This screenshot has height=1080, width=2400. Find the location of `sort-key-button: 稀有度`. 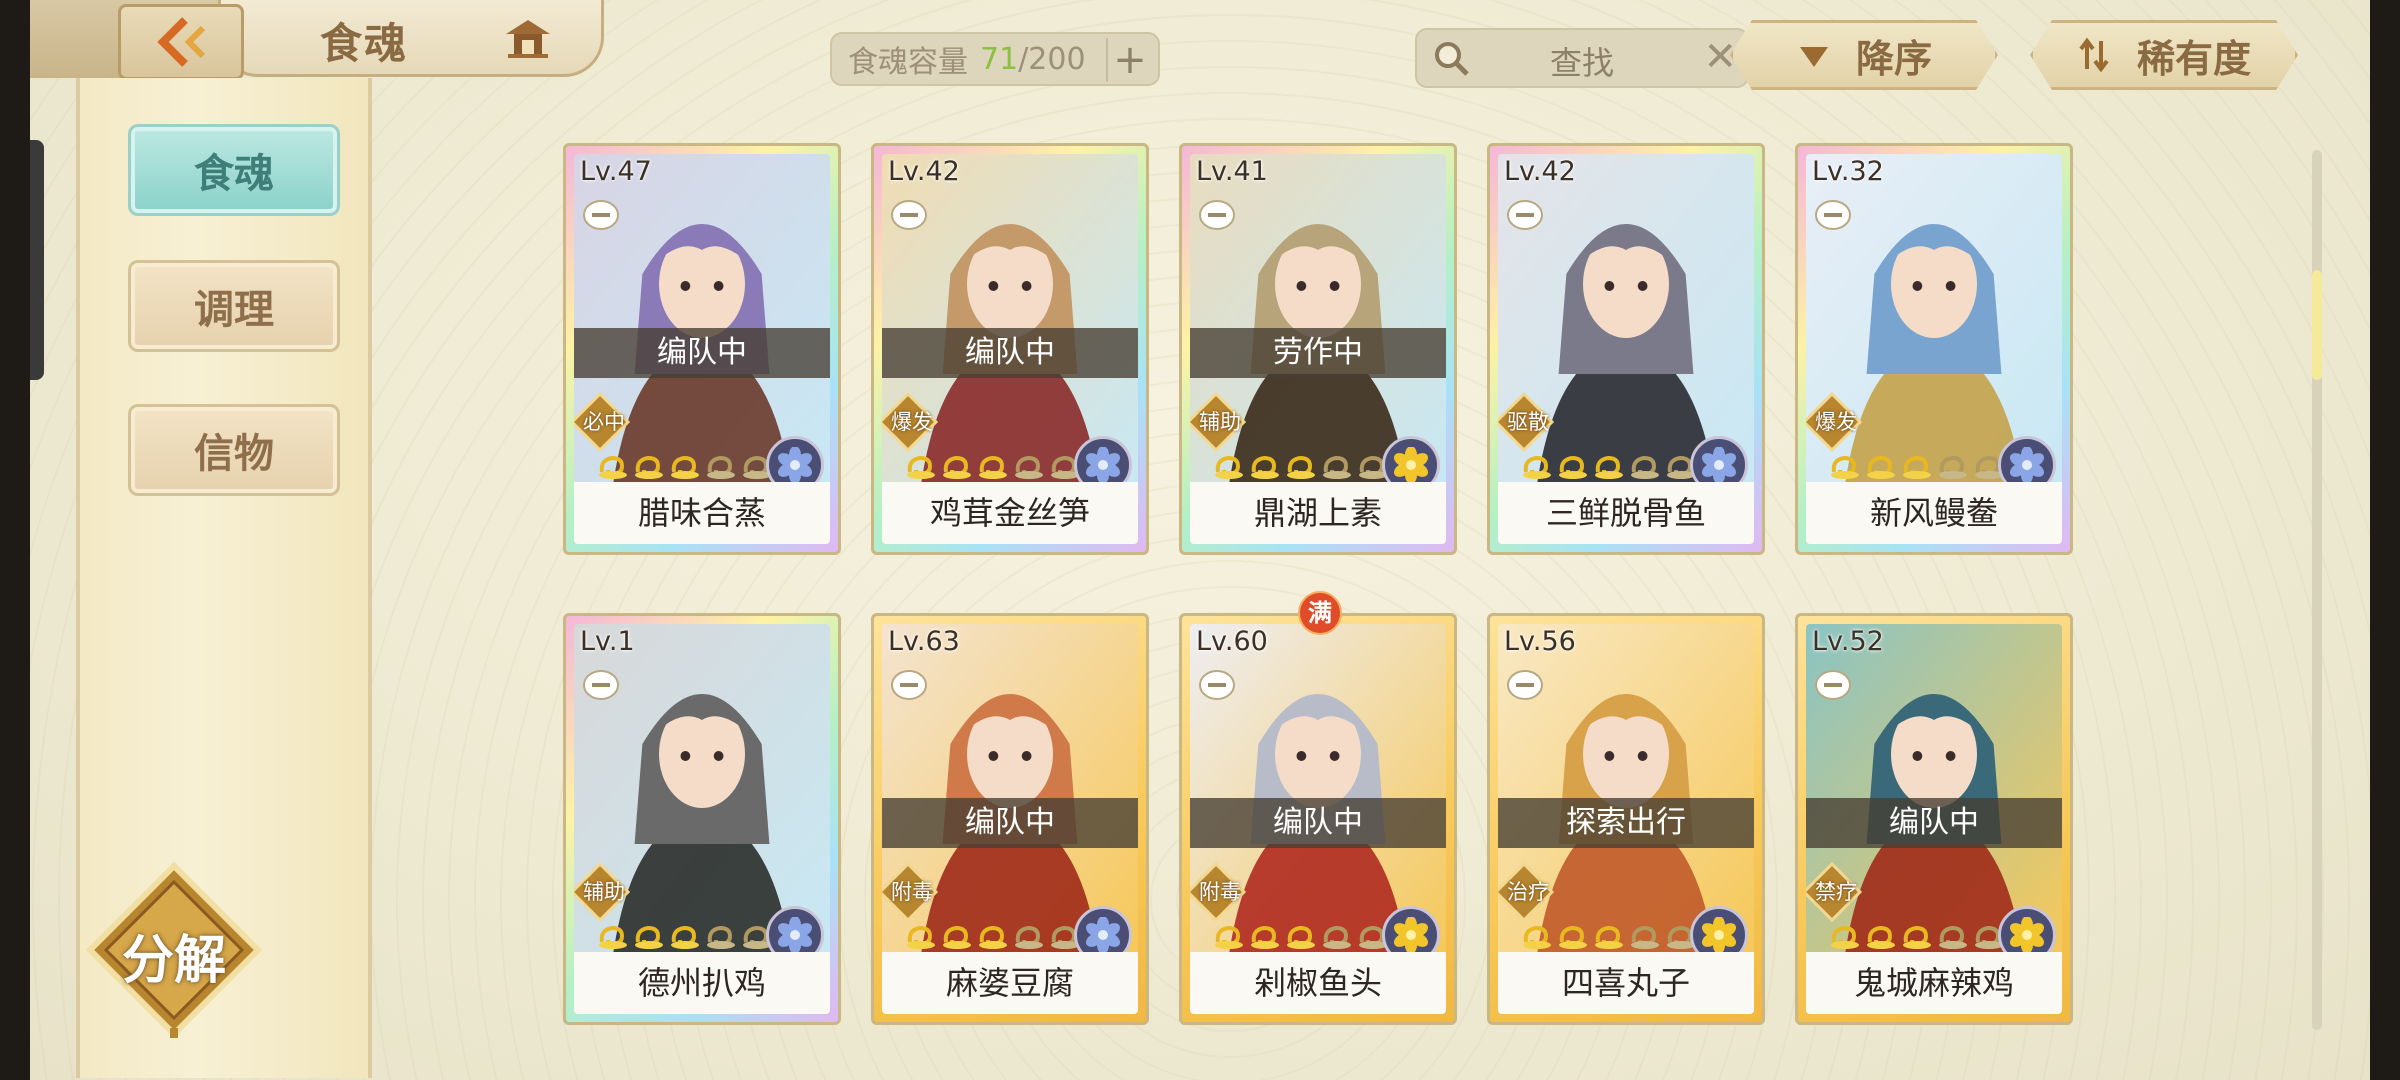

sort-key-button: 稀有度 is located at coordinates (2164, 55).